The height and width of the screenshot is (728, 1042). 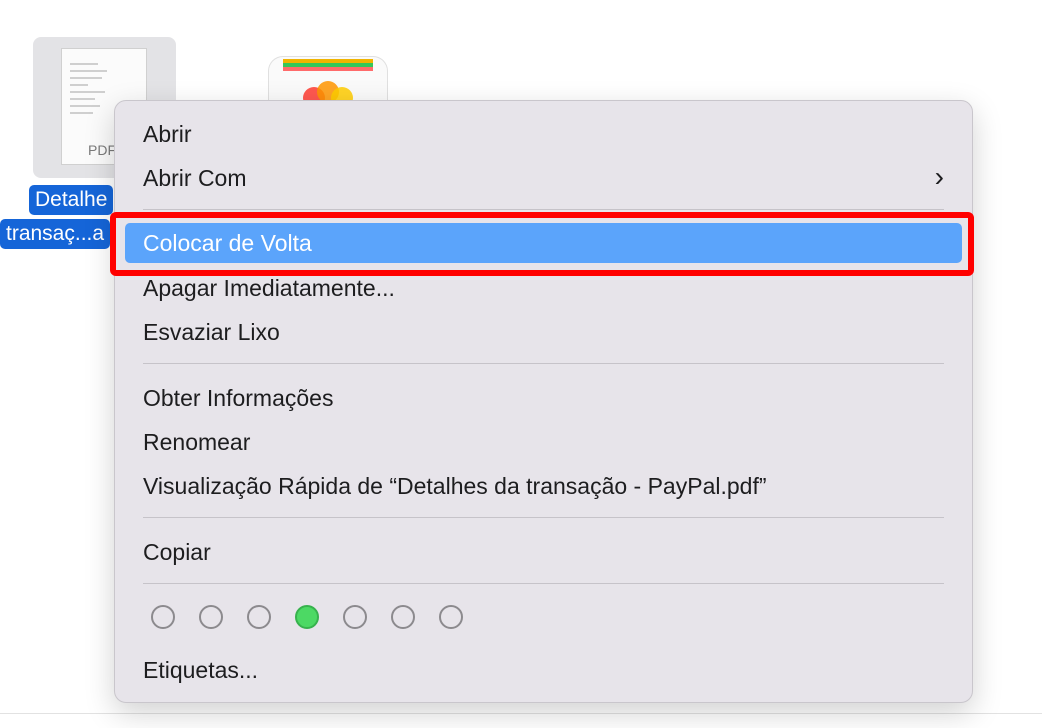 I want to click on tag-circle-green, so click(x=307, y=617).